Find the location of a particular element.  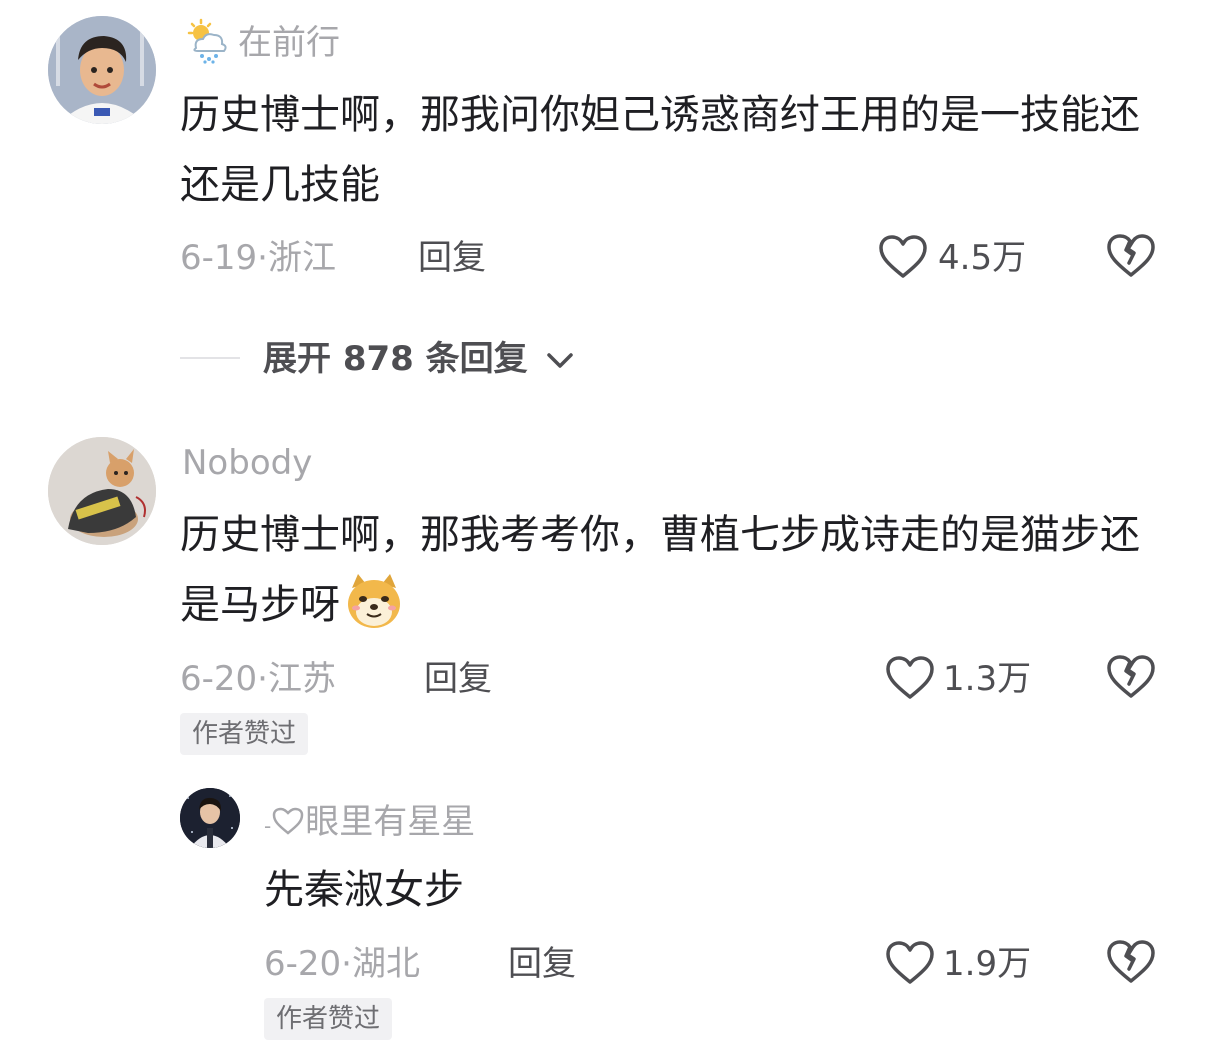

like-button: 1.9万 is located at coordinates (965, 963).